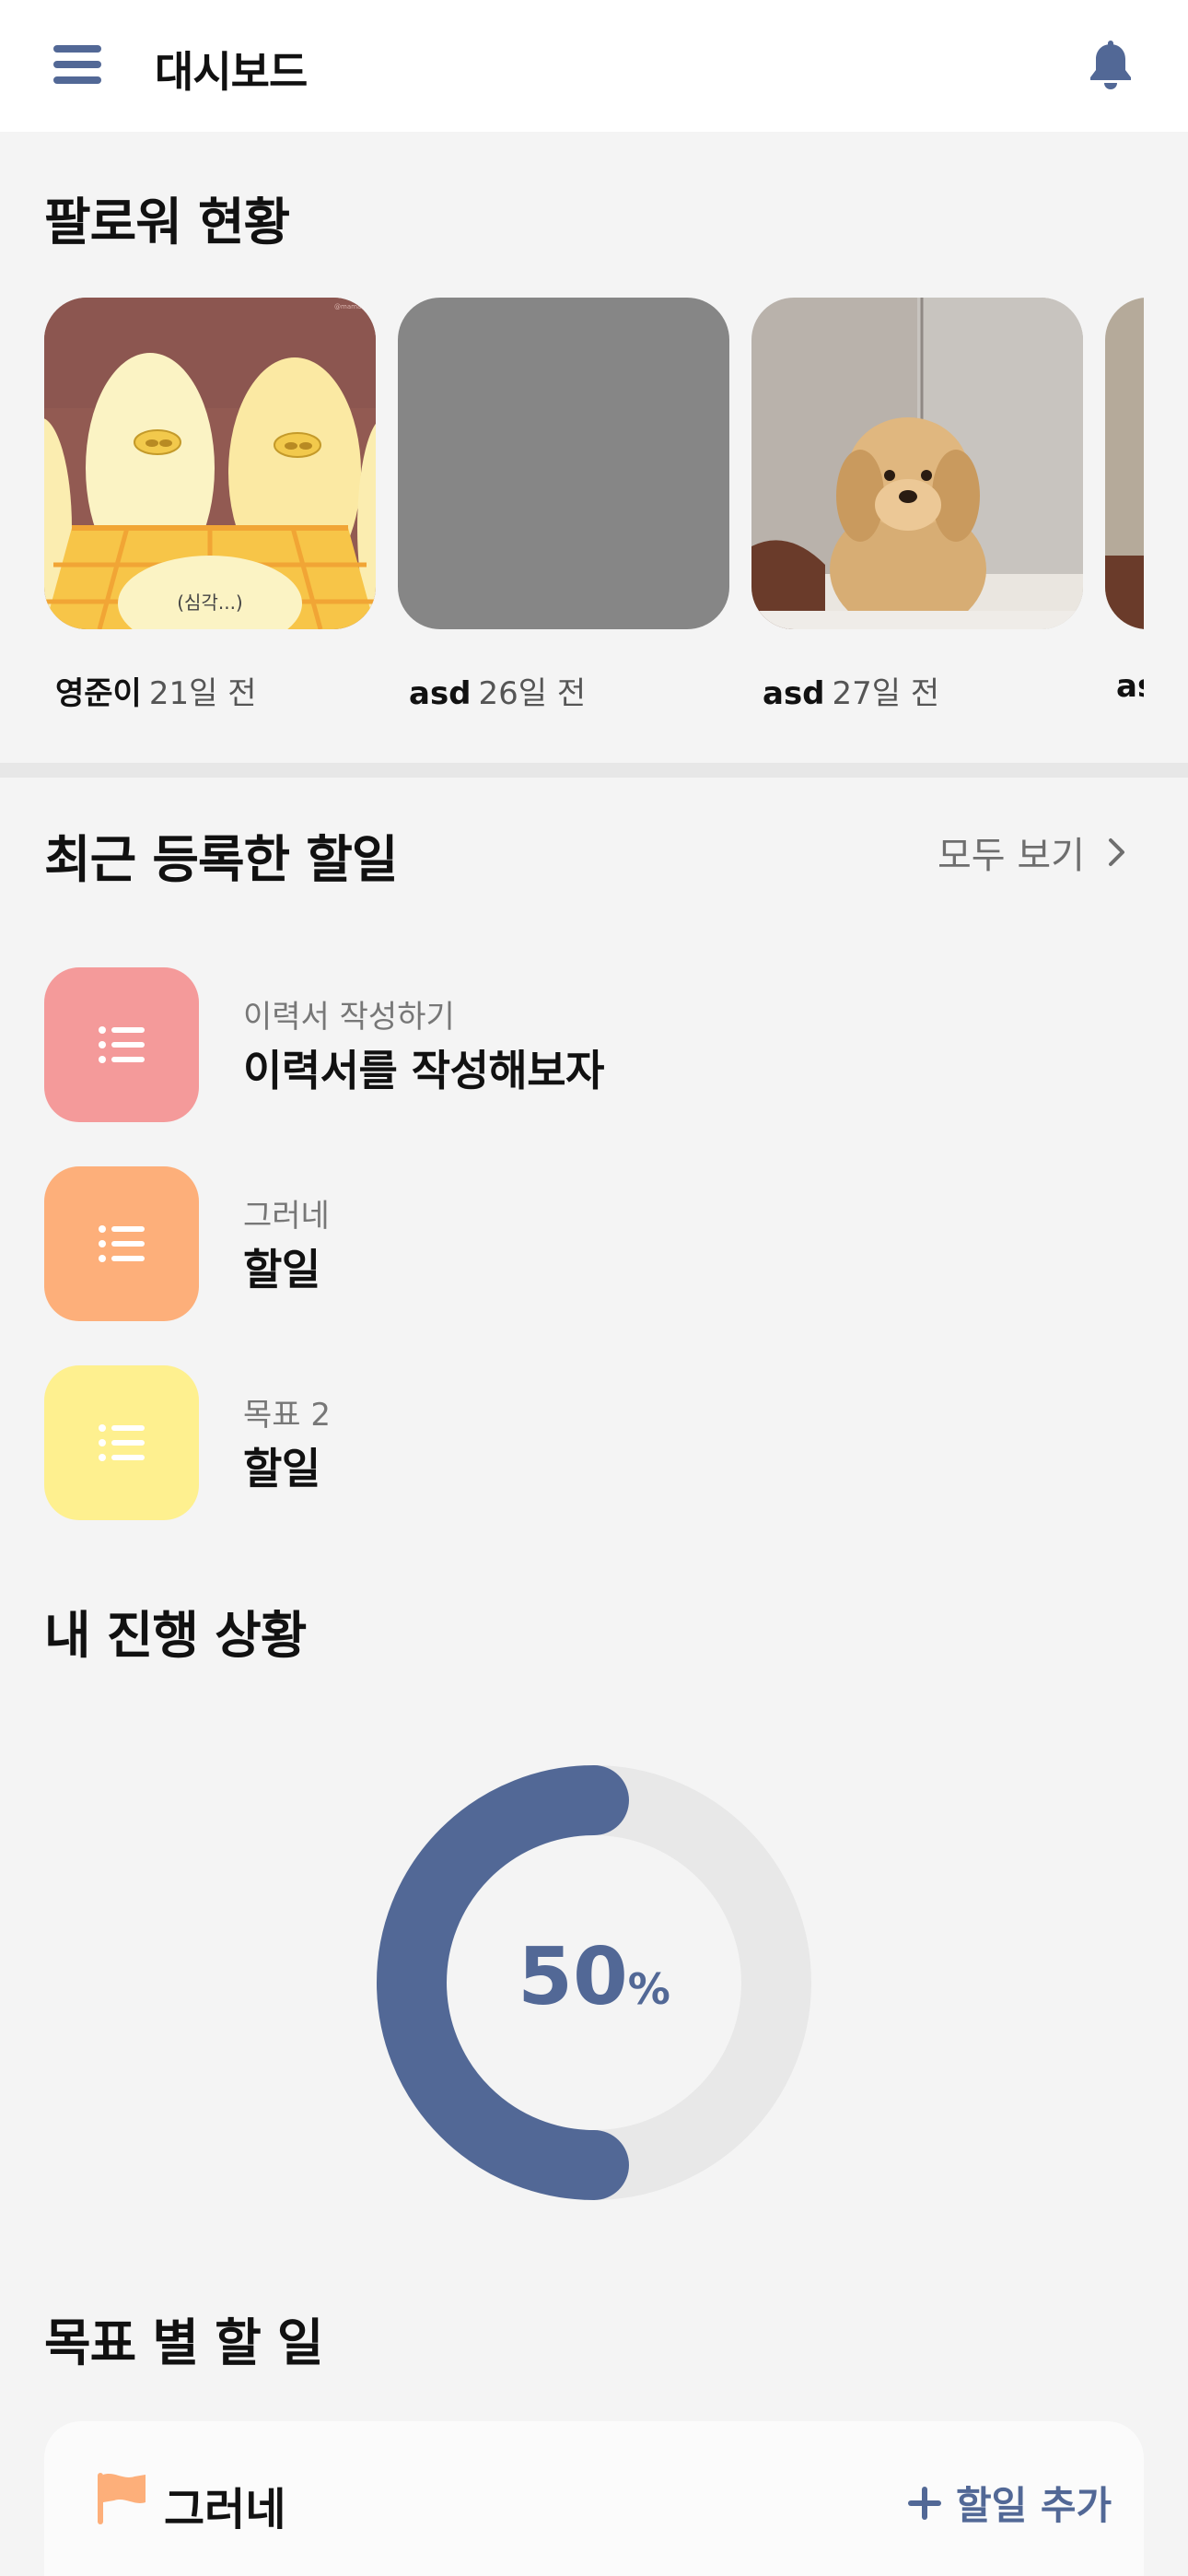 Image resolution: width=1188 pixels, height=2576 pixels. I want to click on todo-category: 목표 2, so click(287, 1415).